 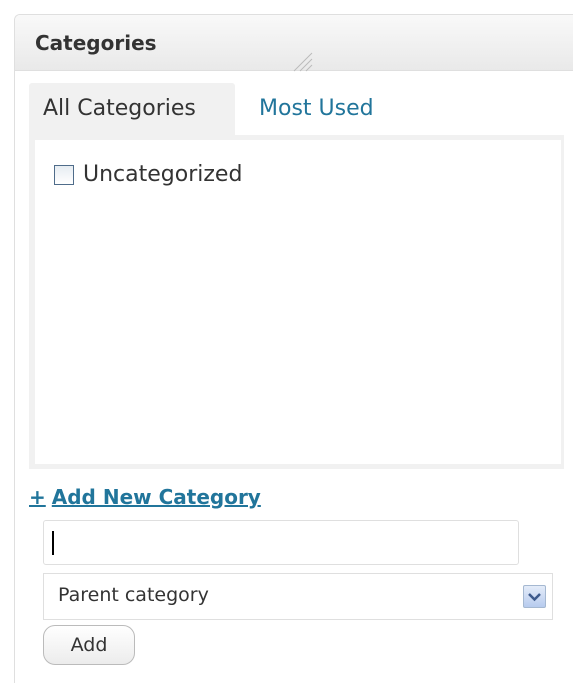 What do you see at coordinates (156, 497) in the screenshot?
I see `add-new-category-label: Add New Category` at bounding box center [156, 497].